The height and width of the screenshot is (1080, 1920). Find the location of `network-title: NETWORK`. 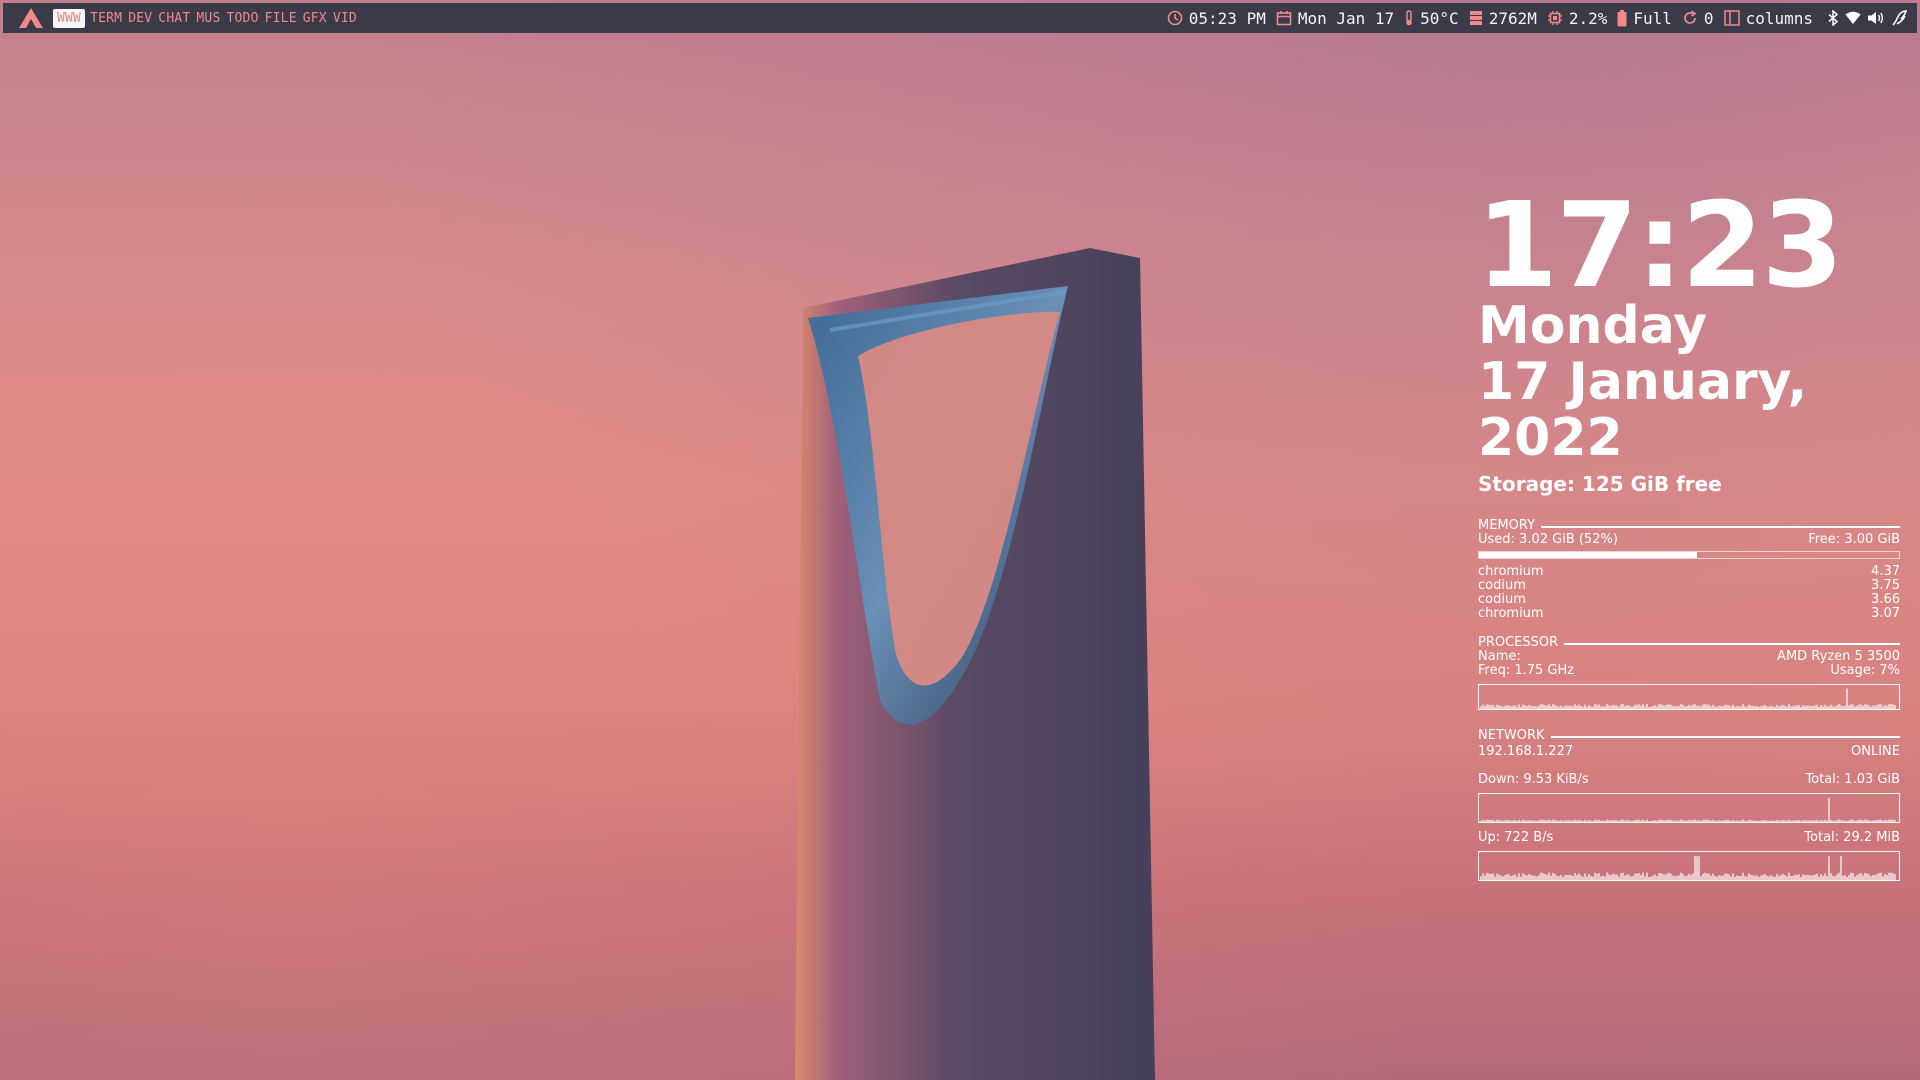

network-title: NETWORK is located at coordinates (1511, 735).